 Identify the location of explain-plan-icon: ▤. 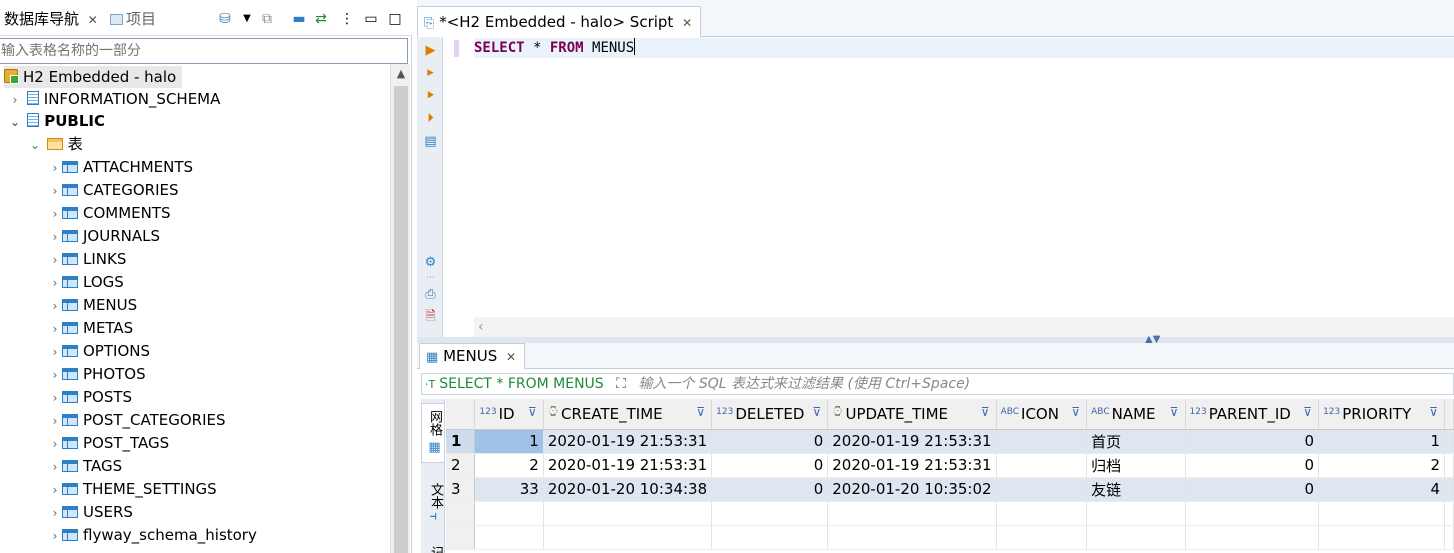
(430, 141).